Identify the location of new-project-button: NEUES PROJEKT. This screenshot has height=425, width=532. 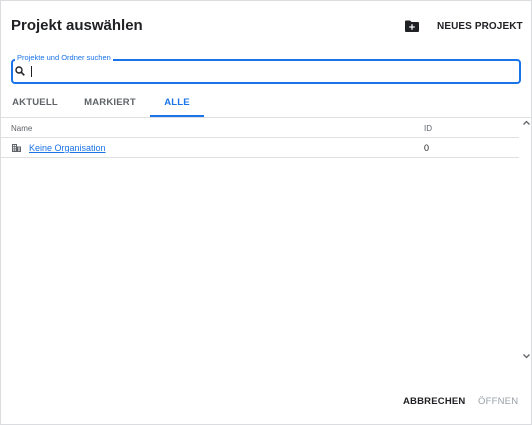
(464, 26).